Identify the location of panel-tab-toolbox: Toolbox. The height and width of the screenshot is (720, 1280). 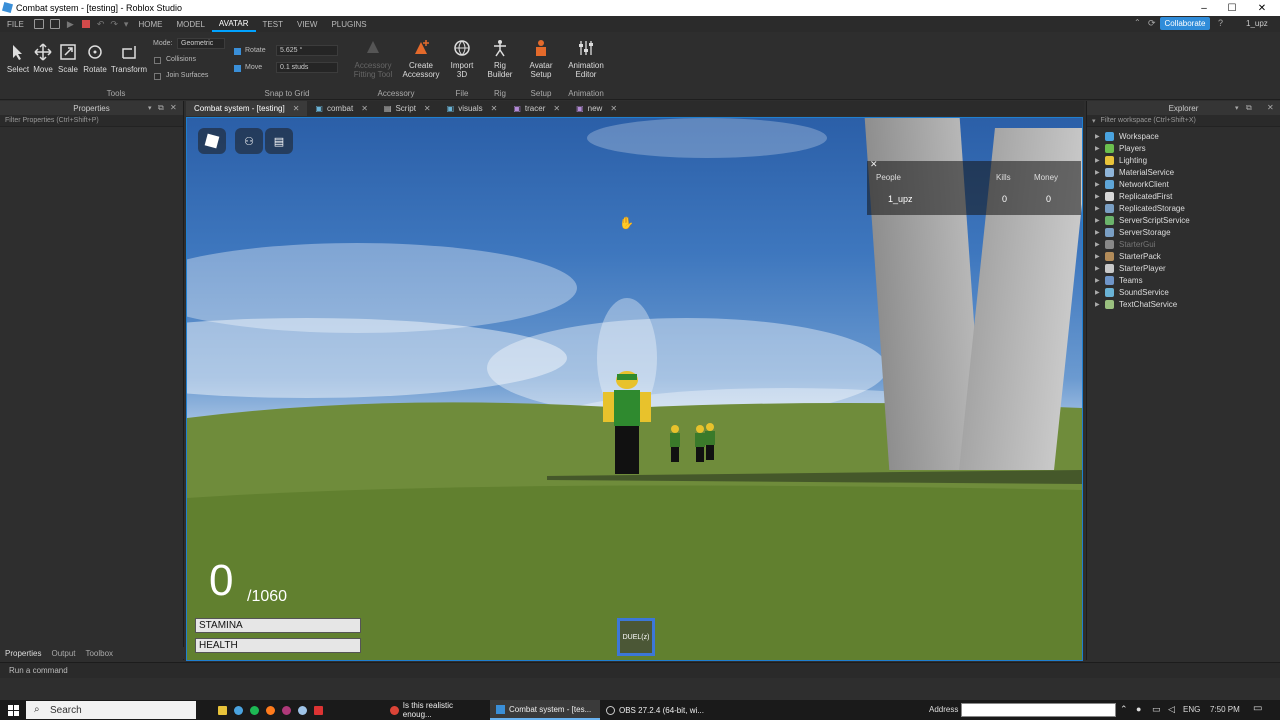
(99, 653).